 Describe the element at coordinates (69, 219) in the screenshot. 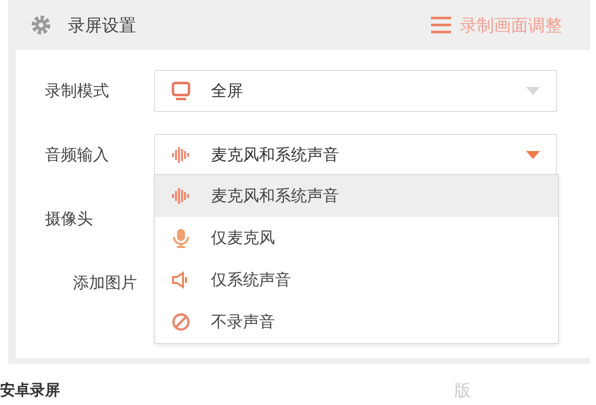

I see `field-label: 摄像头` at that location.